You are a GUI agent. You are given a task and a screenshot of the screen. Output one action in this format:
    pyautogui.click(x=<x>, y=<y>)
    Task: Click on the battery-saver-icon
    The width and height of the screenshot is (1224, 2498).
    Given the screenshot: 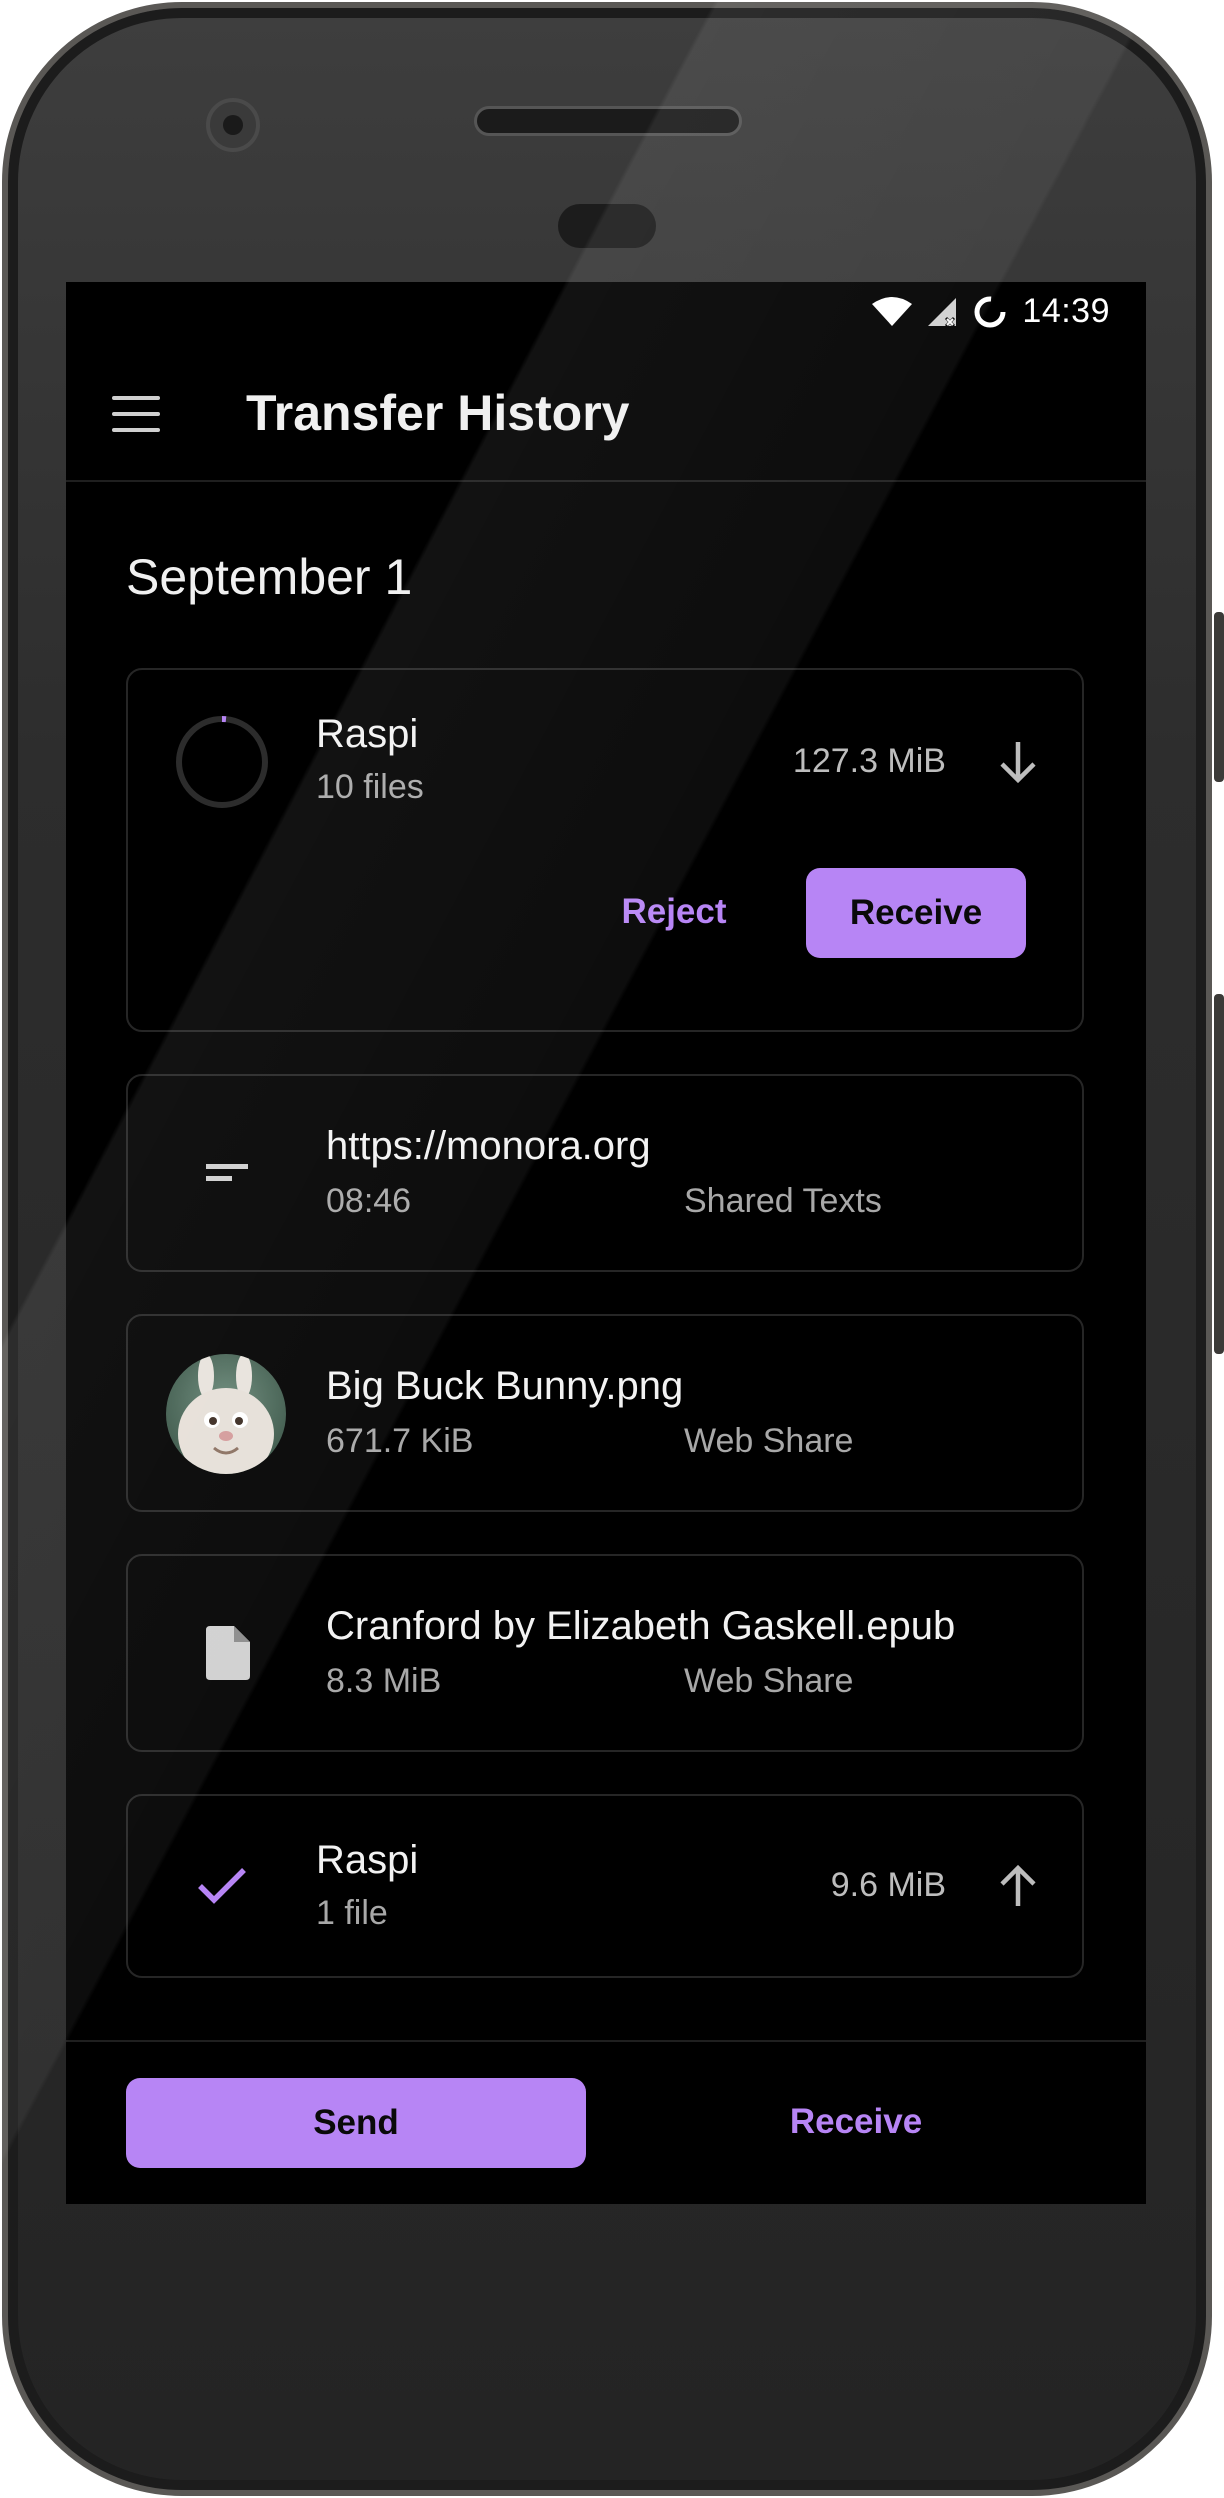 What is the action you would take?
    pyautogui.click(x=990, y=311)
    